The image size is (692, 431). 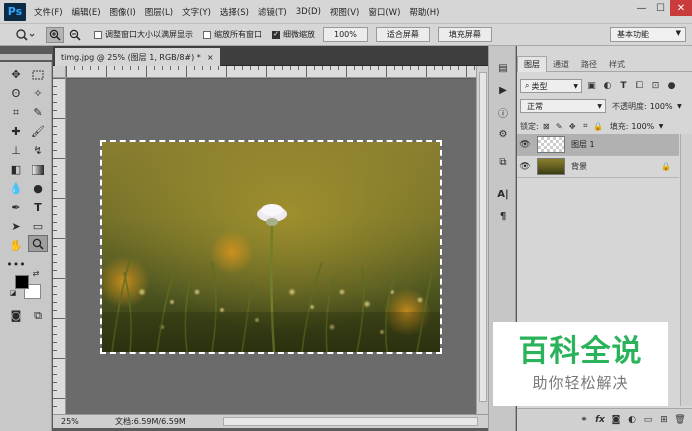 I want to click on lock-all-icon: 🔒, so click(x=598, y=126).